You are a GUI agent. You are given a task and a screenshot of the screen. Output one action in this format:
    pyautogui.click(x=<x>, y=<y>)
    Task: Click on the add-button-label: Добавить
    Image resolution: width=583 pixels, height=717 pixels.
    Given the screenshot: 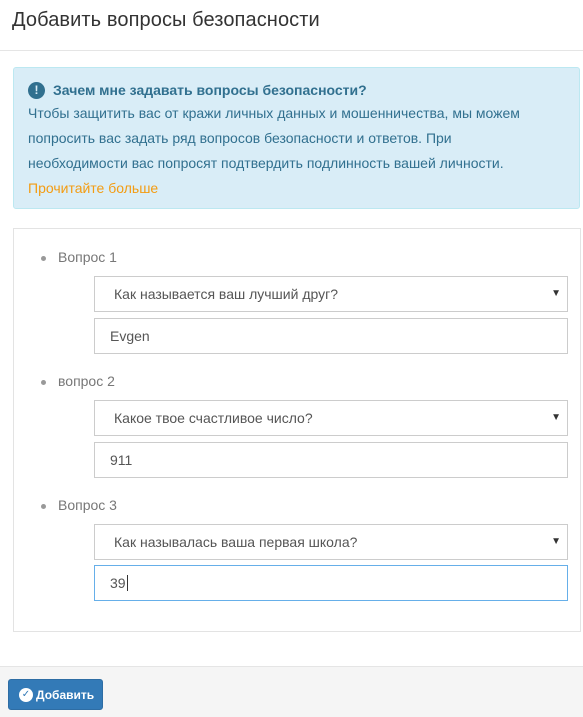 What is the action you would take?
    pyautogui.click(x=65, y=694)
    